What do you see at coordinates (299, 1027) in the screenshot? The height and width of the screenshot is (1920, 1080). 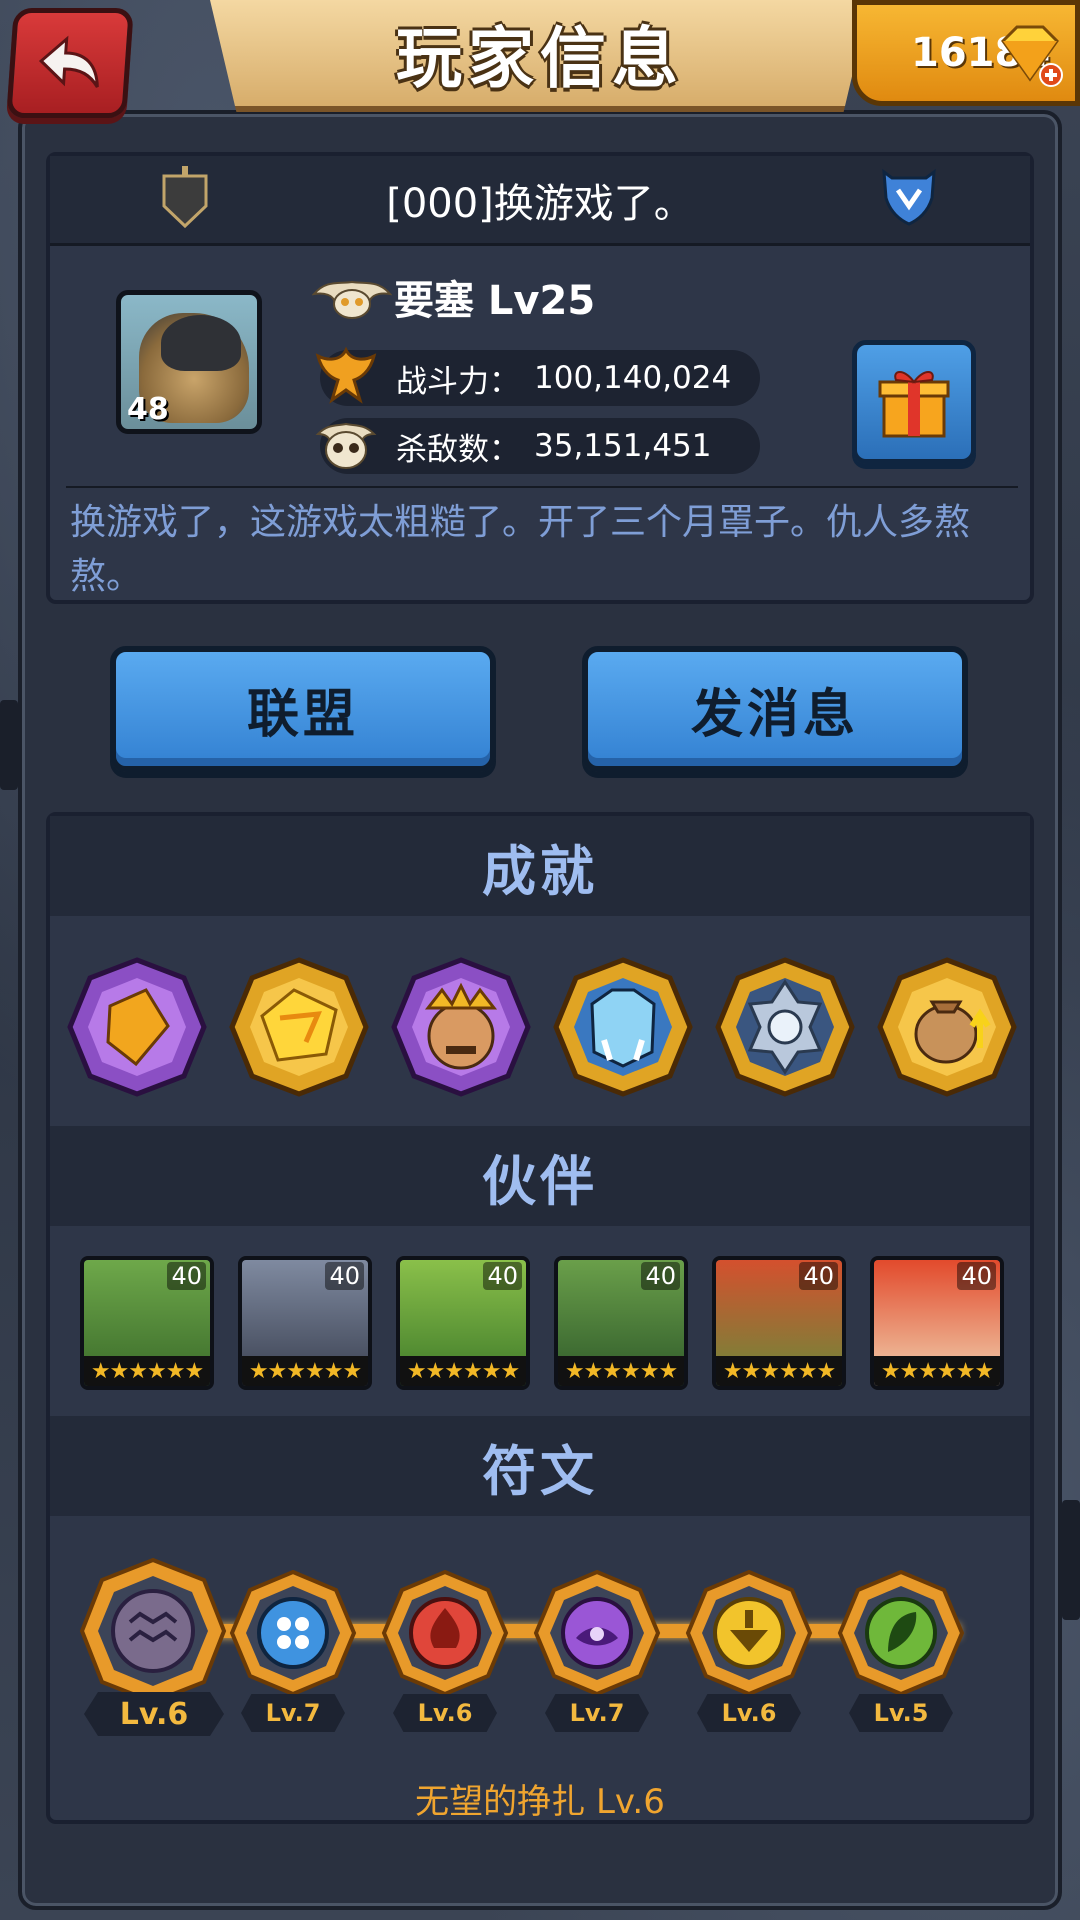 I see `gold-ore-badge-icon` at bounding box center [299, 1027].